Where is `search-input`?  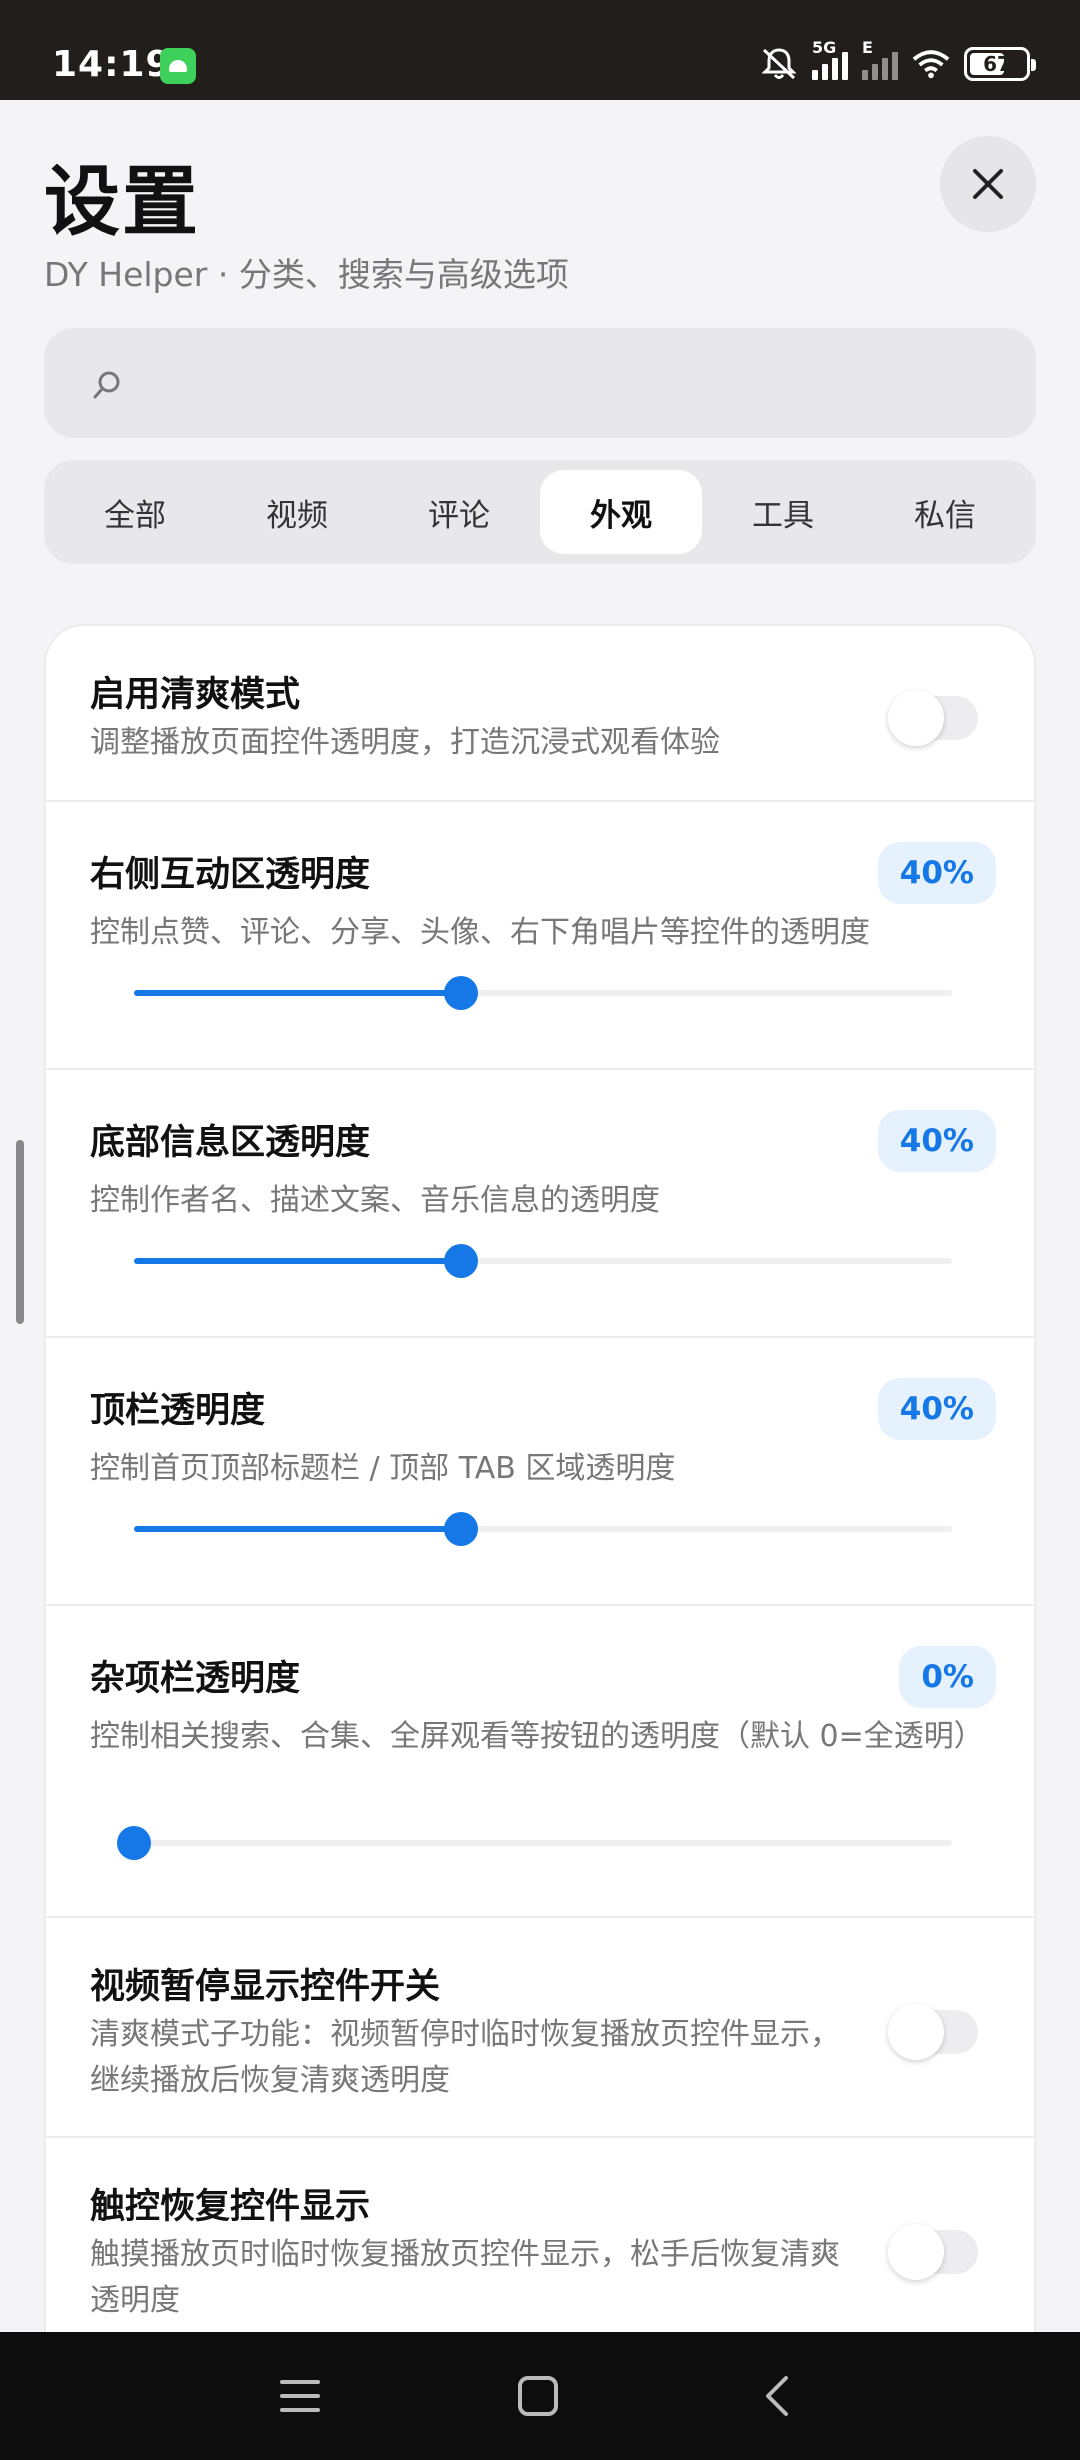 search-input is located at coordinates (540, 383).